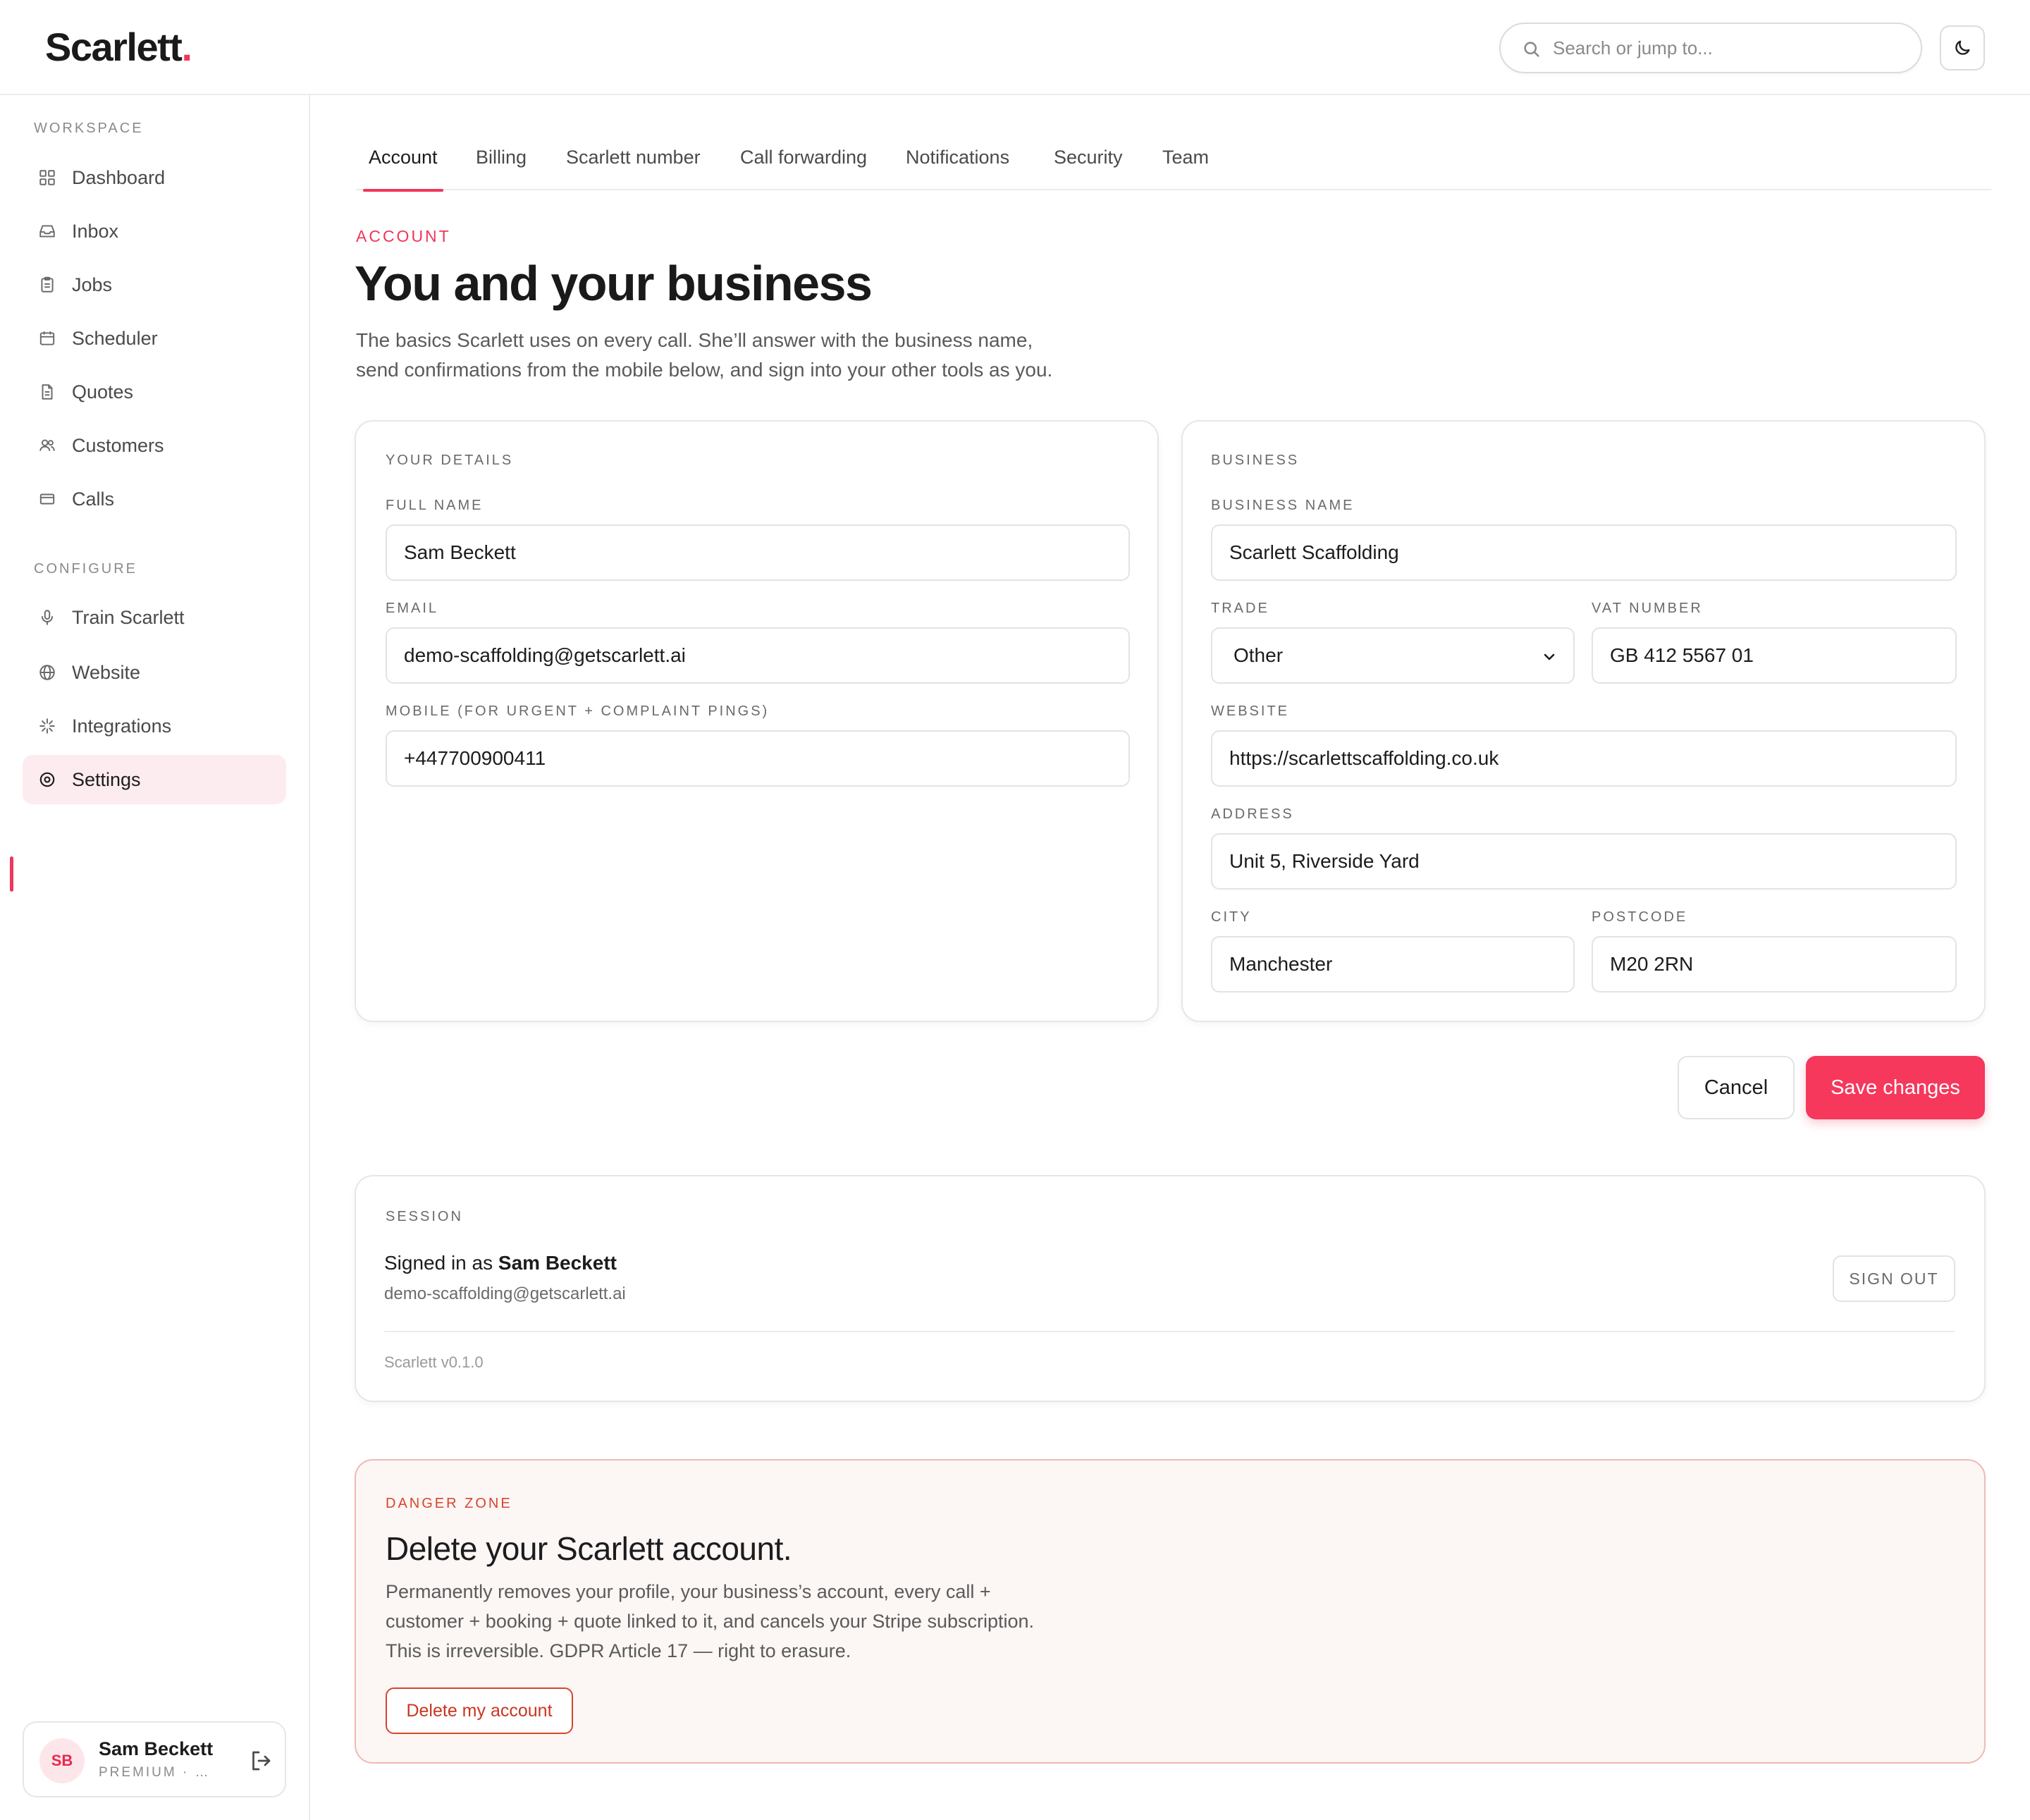 The image size is (2030, 1820). I want to click on field-label: BUSINESS NAME, so click(1283, 506).